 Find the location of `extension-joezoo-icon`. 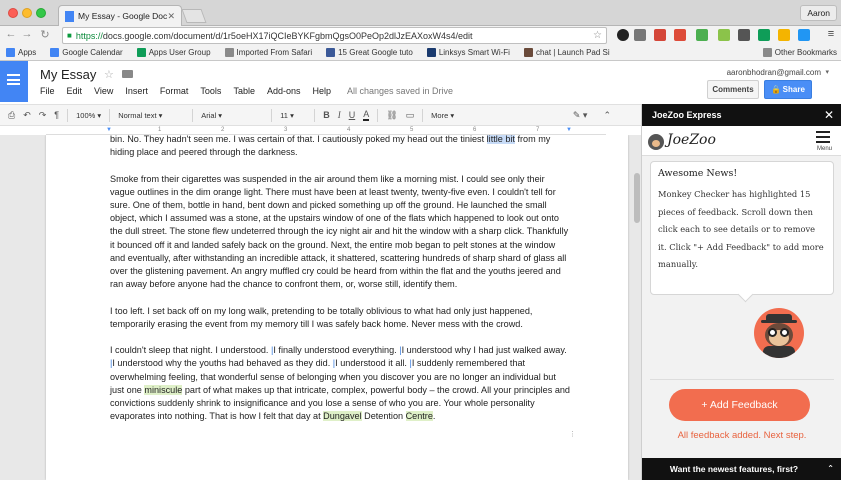

extension-joezoo-icon is located at coordinates (623, 35).